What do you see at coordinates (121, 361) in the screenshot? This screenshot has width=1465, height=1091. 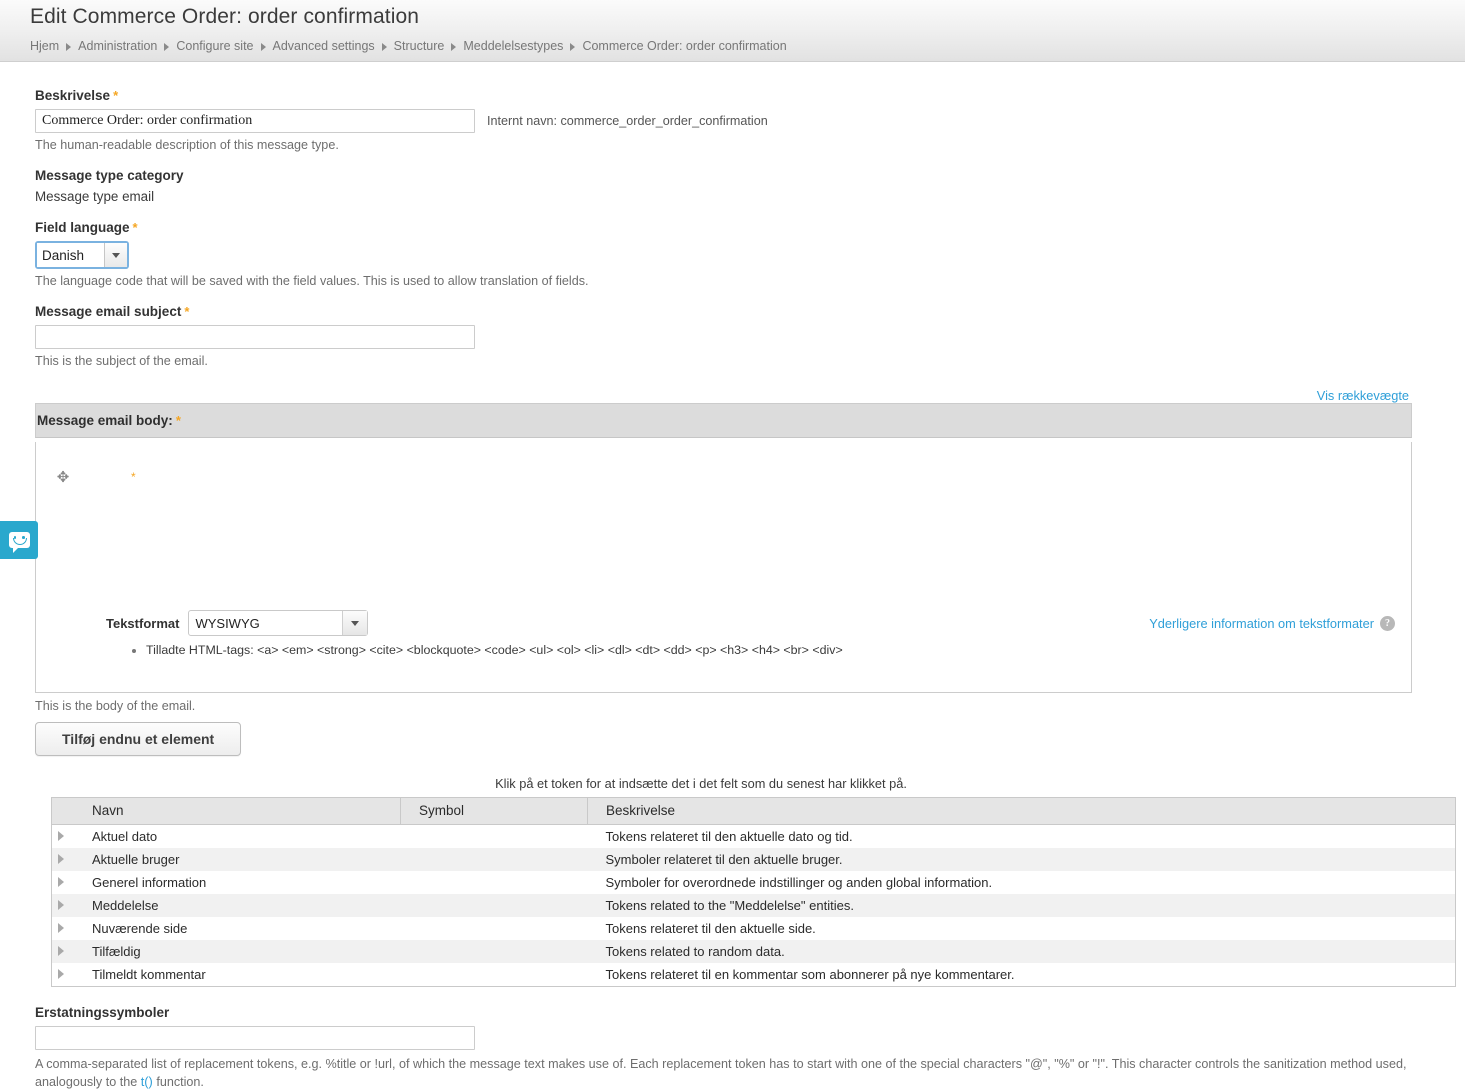 I see `message-email-subject-help: This is the subject of the email.` at bounding box center [121, 361].